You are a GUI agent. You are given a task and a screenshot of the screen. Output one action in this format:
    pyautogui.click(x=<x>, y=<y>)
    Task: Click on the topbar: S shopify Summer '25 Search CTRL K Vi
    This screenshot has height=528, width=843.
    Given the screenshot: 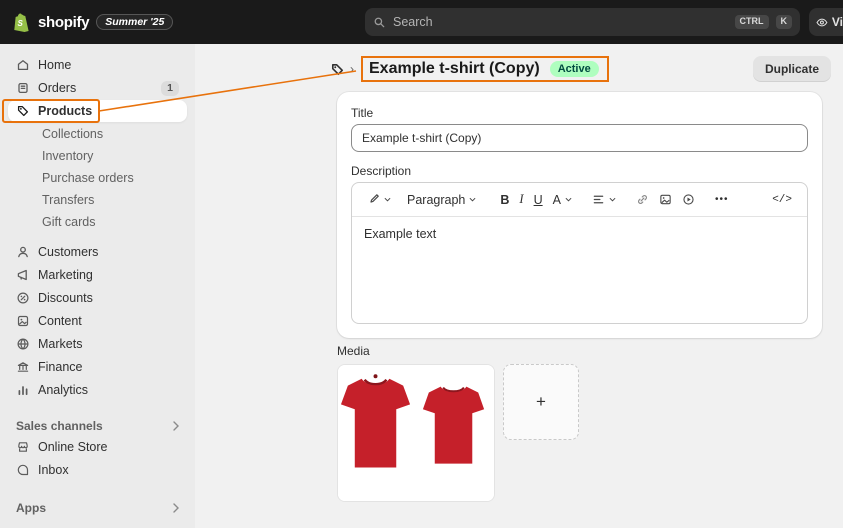 What is the action you would take?
    pyautogui.click(x=421, y=22)
    